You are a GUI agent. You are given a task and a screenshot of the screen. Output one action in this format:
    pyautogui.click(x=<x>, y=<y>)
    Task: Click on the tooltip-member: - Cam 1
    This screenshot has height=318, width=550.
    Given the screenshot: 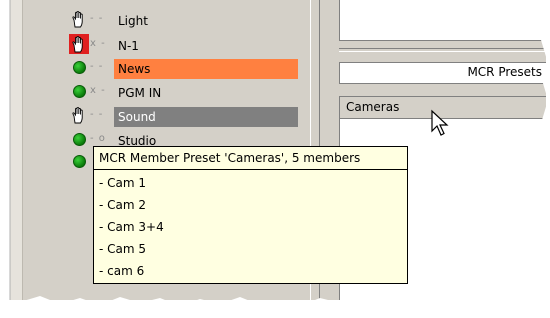 What is the action you would take?
    pyautogui.click(x=123, y=183)
    